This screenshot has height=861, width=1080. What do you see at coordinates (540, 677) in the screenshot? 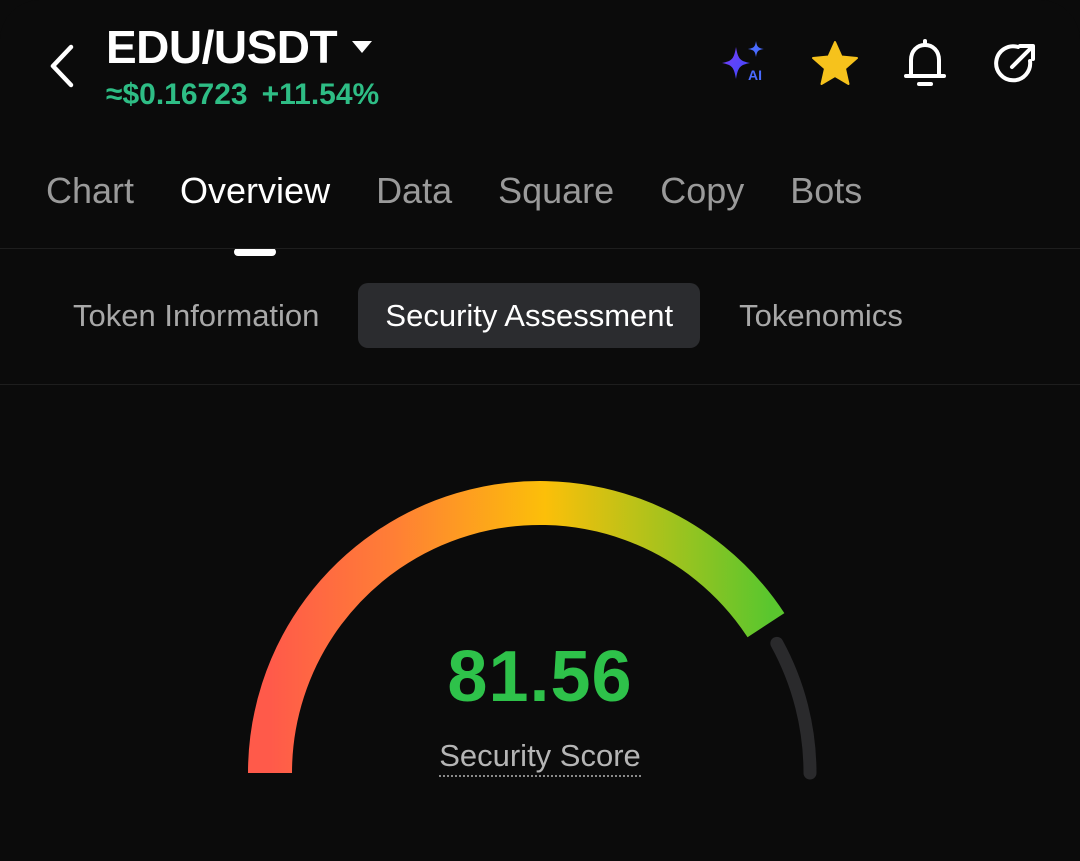
I see `security-score-value: 81.56` at bounding box center [540, 677].